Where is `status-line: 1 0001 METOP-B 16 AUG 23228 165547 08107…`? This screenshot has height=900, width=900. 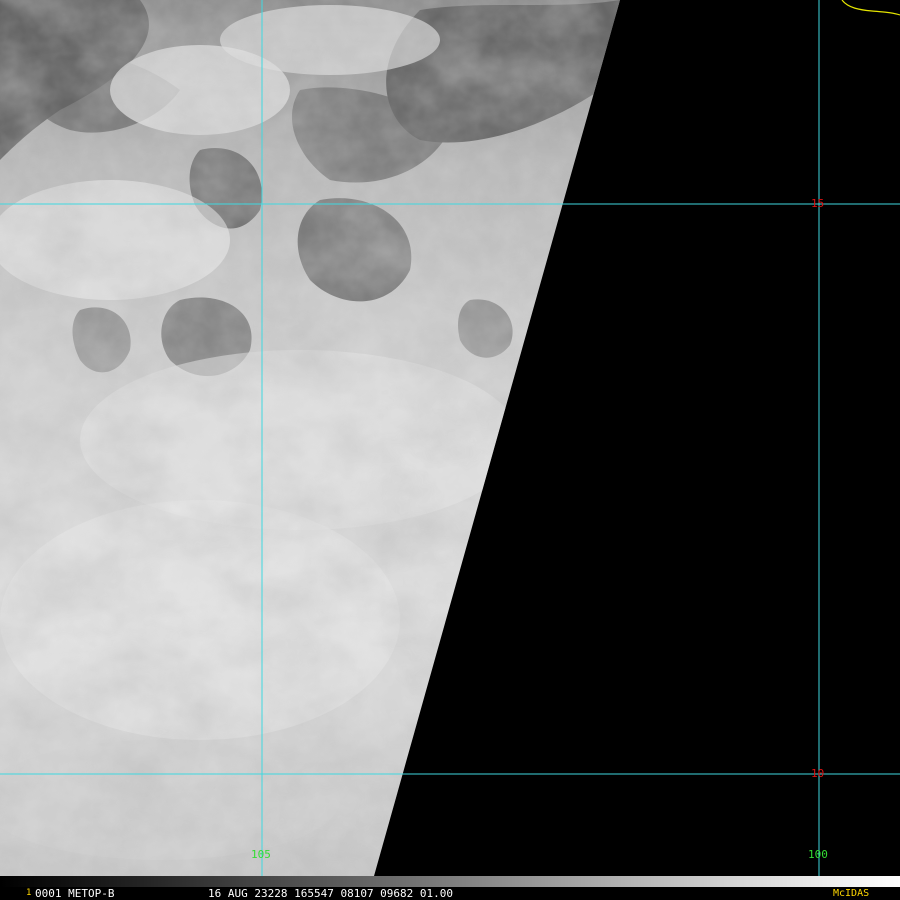 status-line: 1 0001 METOP-B 16 AUG 23228 165547 08107… is located at coordinates (450, 893).